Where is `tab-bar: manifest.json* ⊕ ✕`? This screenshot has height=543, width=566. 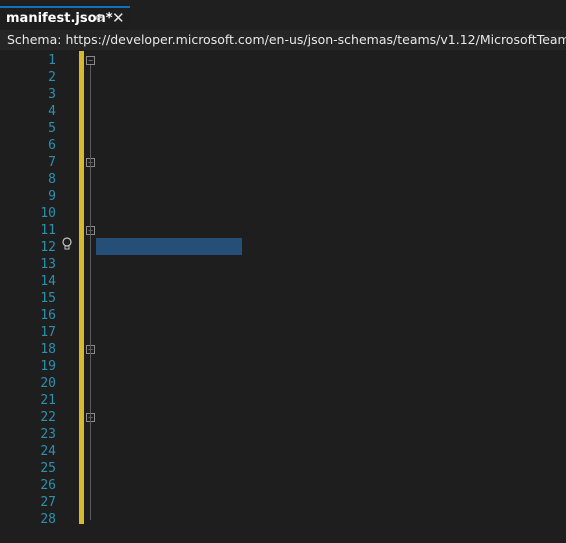 tab-bar: manifest.json* ⊕ ✕ is located at coordinates (283, 15).